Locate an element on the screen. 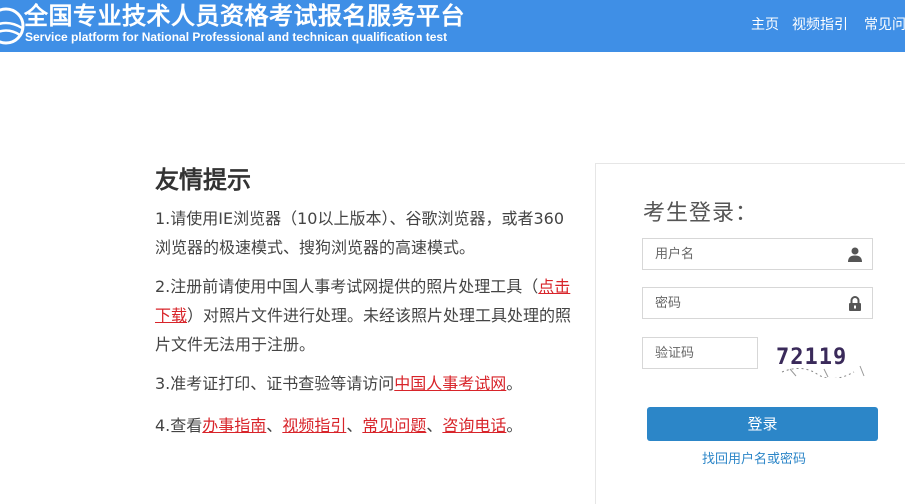 Image resolution: width=905 pixels, height=504 pixels. lock-icon is located at coordinates (855, 303).